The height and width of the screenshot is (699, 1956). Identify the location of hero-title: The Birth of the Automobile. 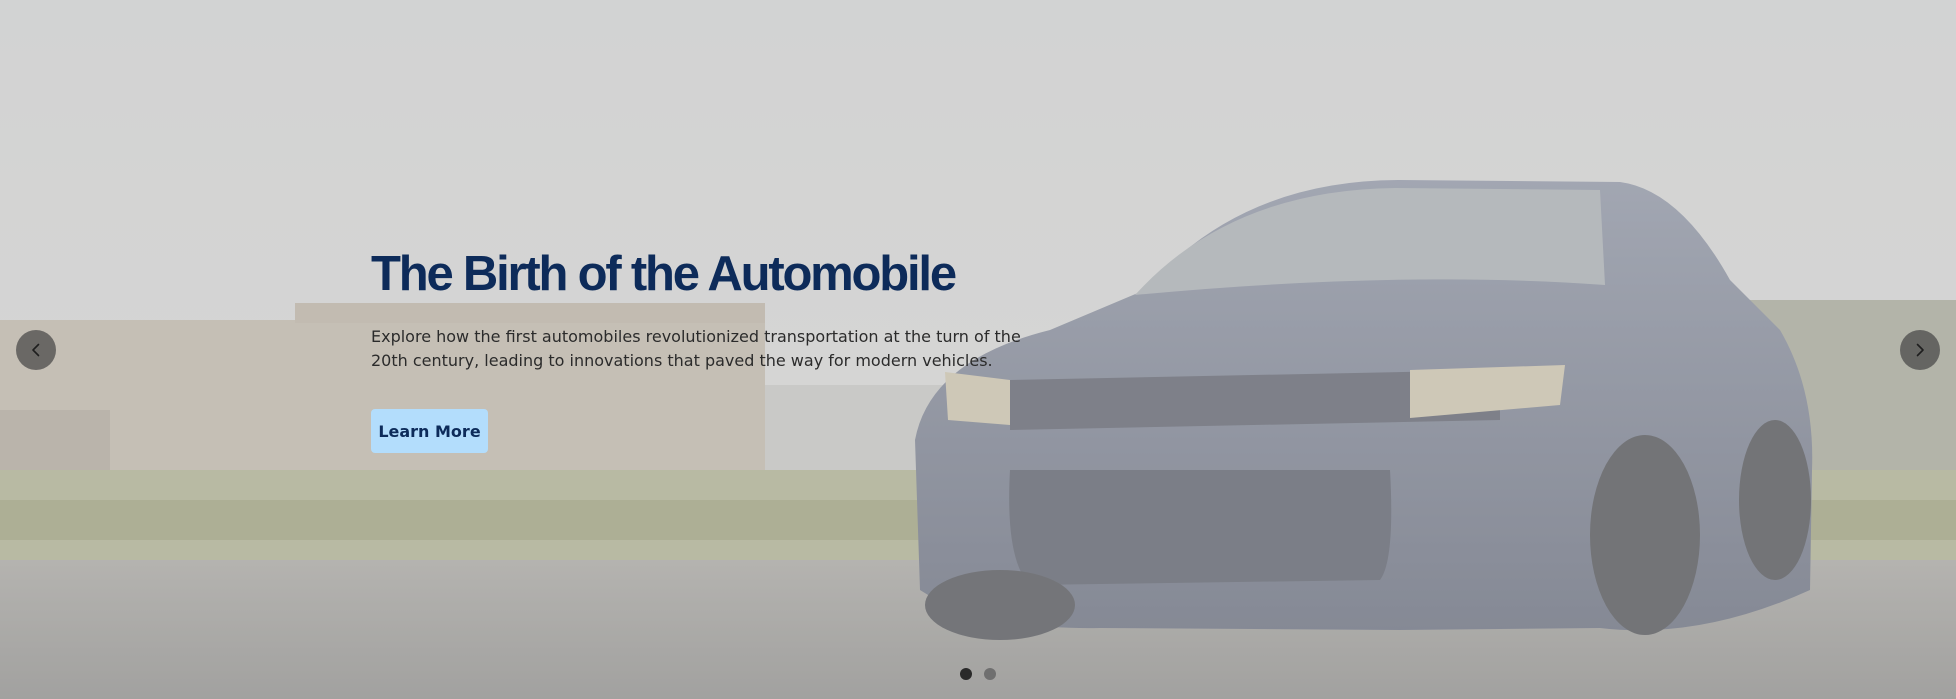
(664, 274).